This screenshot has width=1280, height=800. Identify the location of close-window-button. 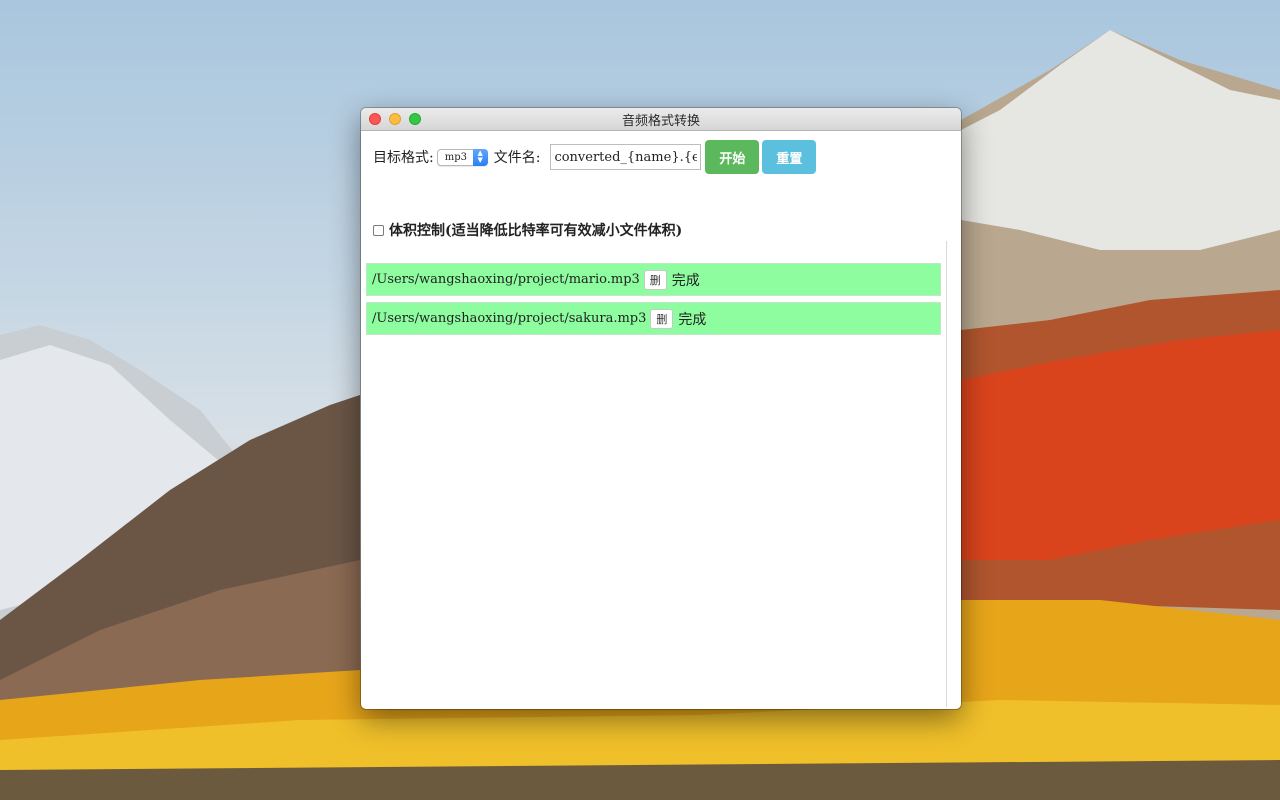
(375, 119).